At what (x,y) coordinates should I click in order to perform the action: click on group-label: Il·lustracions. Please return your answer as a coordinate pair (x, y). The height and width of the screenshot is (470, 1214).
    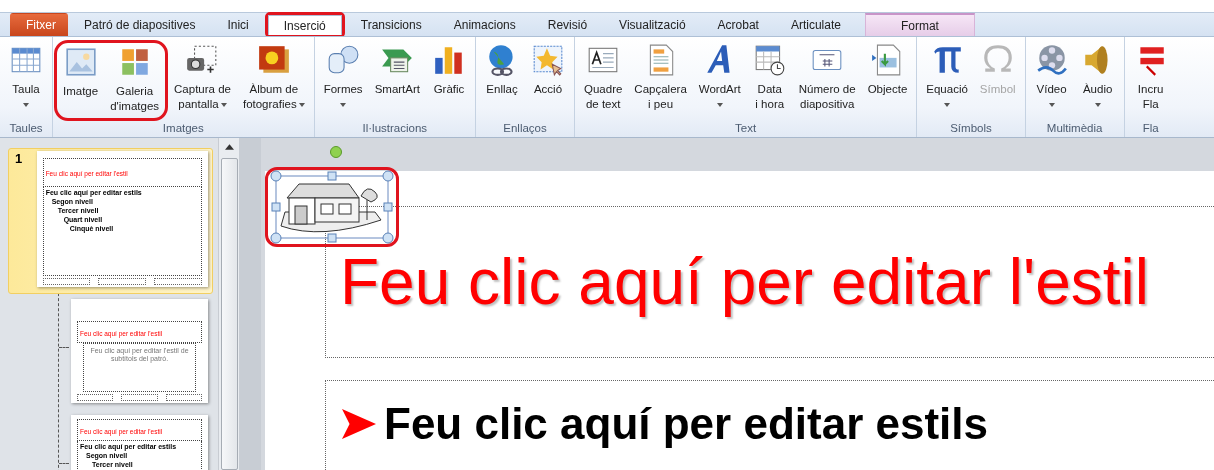
    Looking at the image, I should click on (395, 128).